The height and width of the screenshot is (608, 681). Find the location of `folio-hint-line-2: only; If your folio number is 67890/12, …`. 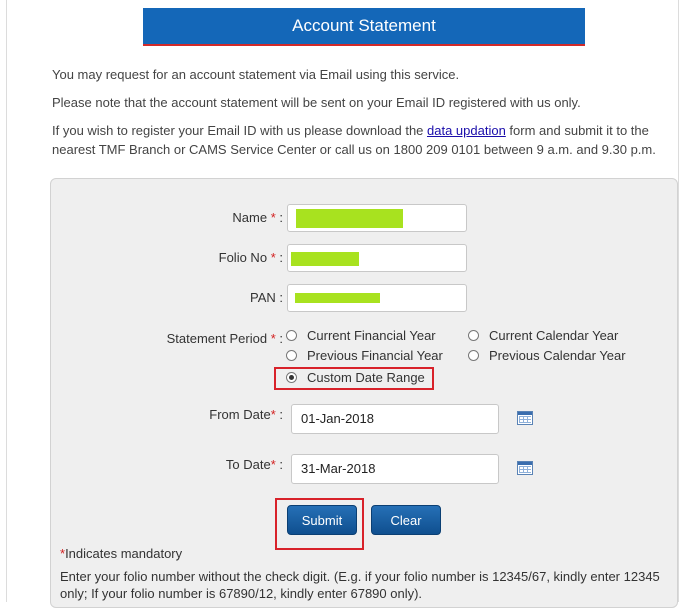

folio-hint-line-2: only; If your folio number is 67890/12, … is located at coordinates (241, 593).